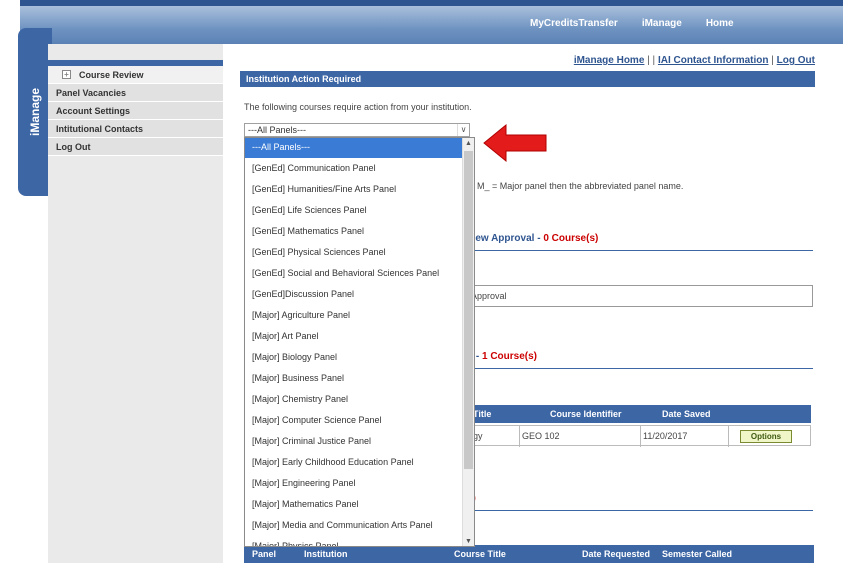  I want to click on second-section-heading: n - 1 Course(s), so click(502, 356).